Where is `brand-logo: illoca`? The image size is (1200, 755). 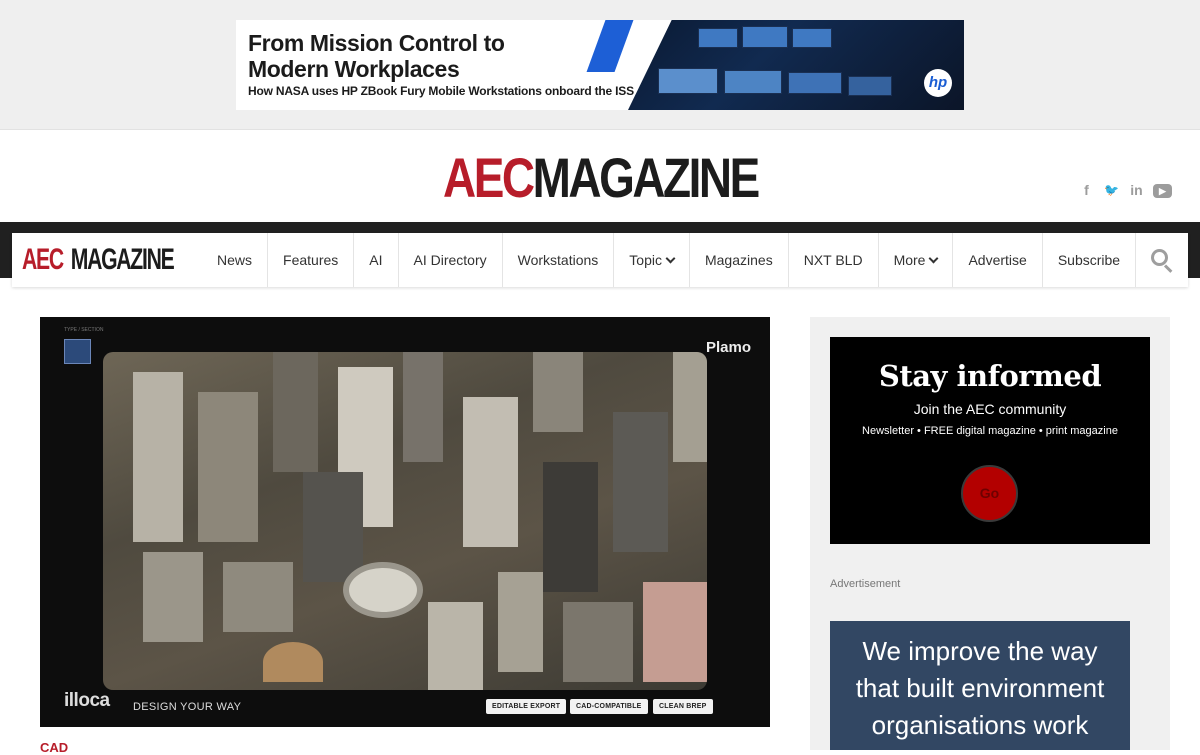 brand-logo: illoca is located at coordinates (87, 700).